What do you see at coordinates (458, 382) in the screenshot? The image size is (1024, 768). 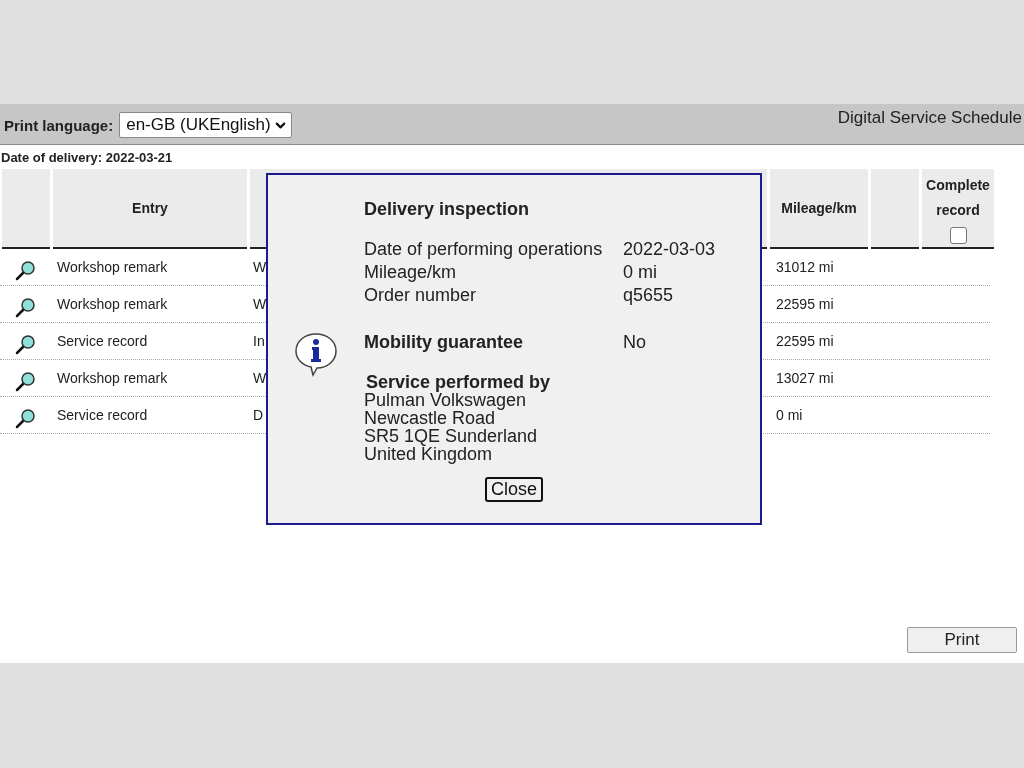 I see `service-heading: Service performed by` at bounding box center [458, 382].